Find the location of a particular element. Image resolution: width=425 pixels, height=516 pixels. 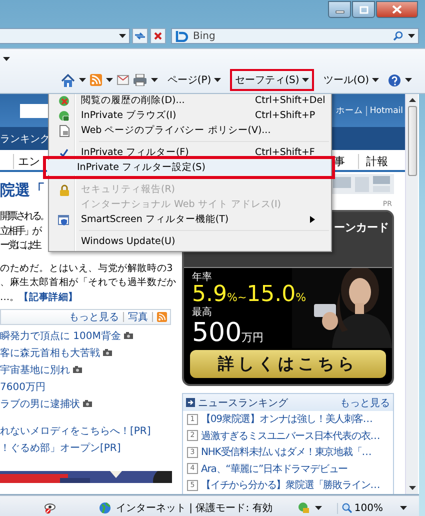

news-link: 瞬発力で頂点に 100M背金 is located at coordinates (60, 335).